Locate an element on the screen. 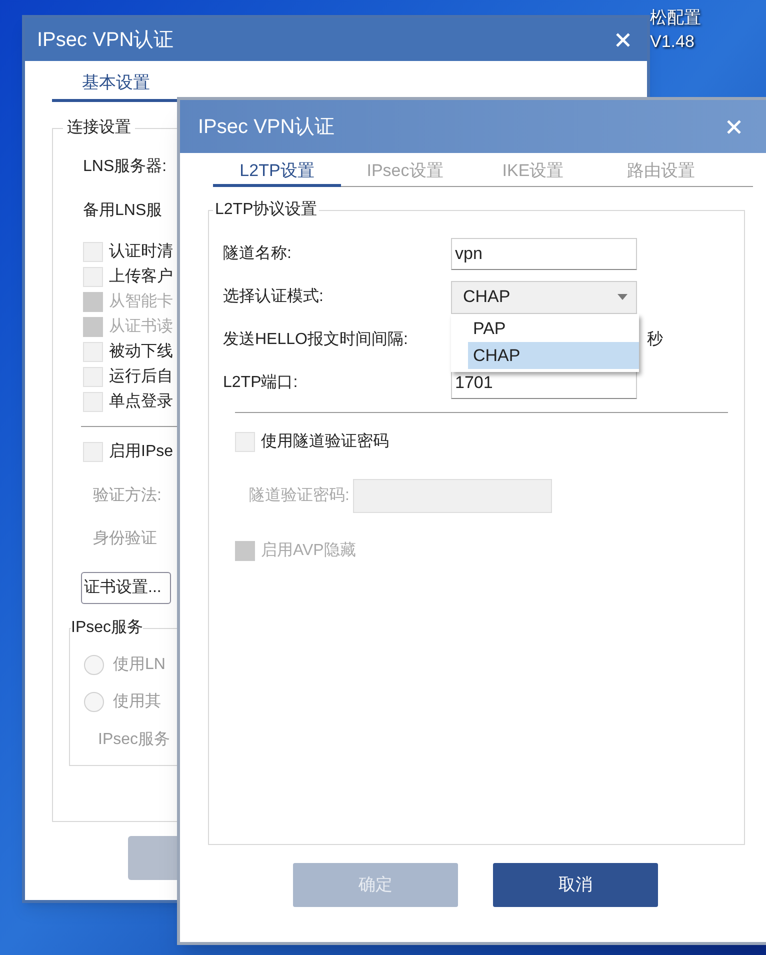 The image size is (766, 955). checkbox-label: 启用AVP隐藏 is located at coordinates (308, 550).